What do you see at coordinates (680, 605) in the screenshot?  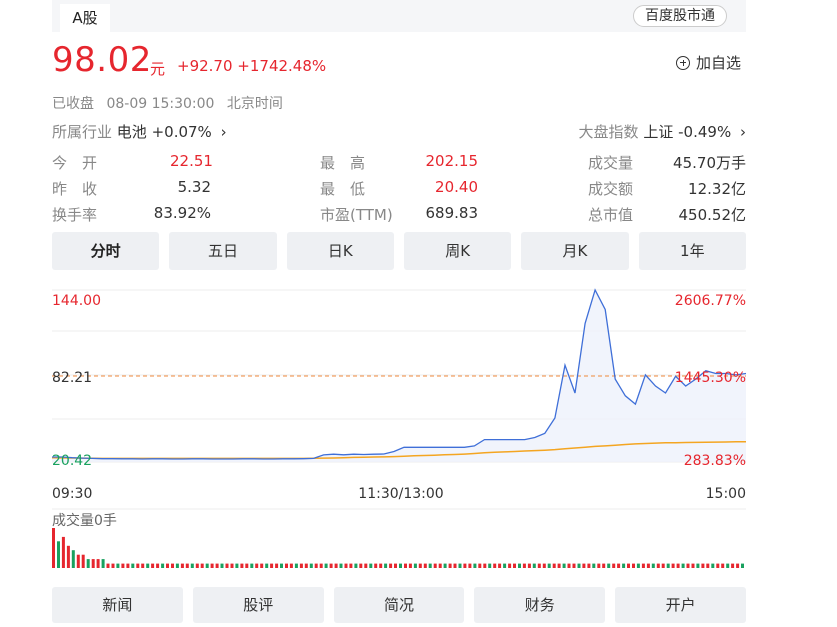 I see `open-account-tab: 开户` at bounding box center [680, 605].